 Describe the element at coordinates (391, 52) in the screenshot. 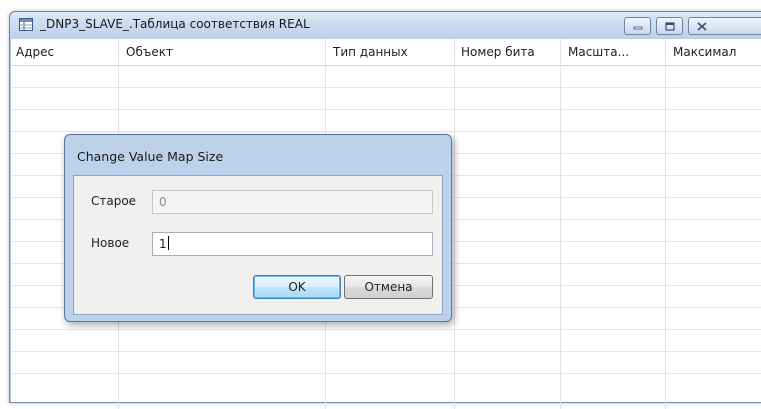

I see `column-header-data-type: Тип данных` at that location.